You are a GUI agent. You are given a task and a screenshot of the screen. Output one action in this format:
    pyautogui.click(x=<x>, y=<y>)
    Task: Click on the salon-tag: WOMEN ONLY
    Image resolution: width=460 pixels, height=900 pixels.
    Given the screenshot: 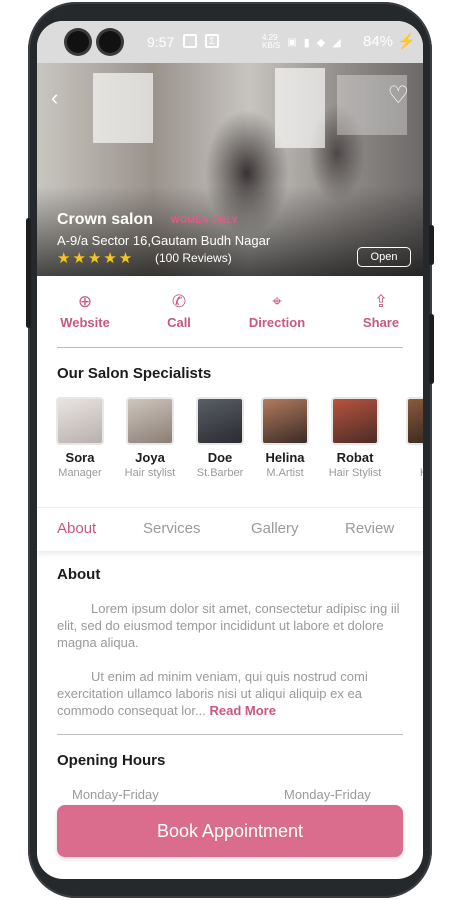 What is the action you would take?
    pyautogui.click(x=205, y=220)
    